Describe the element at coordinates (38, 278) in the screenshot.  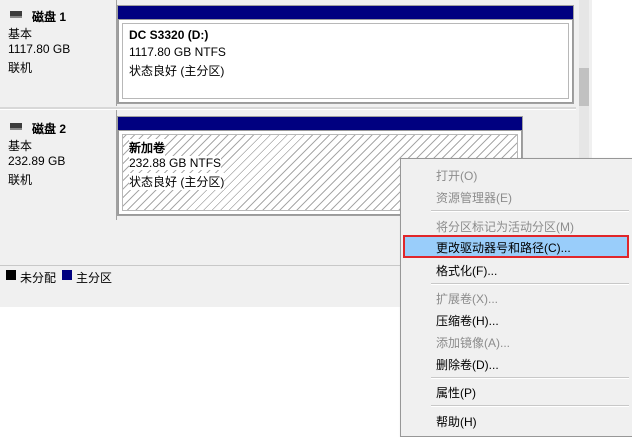
I see `legend-unallocated: 未分配` at that location.